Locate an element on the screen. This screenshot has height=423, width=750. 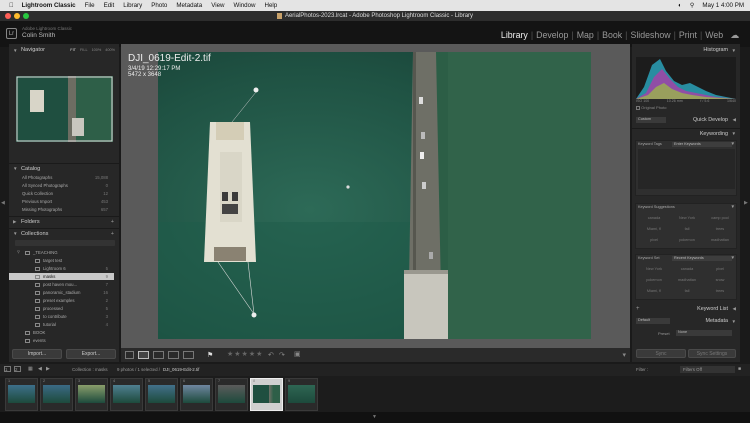
menu-window: Window is located at coordinates (245, 5).